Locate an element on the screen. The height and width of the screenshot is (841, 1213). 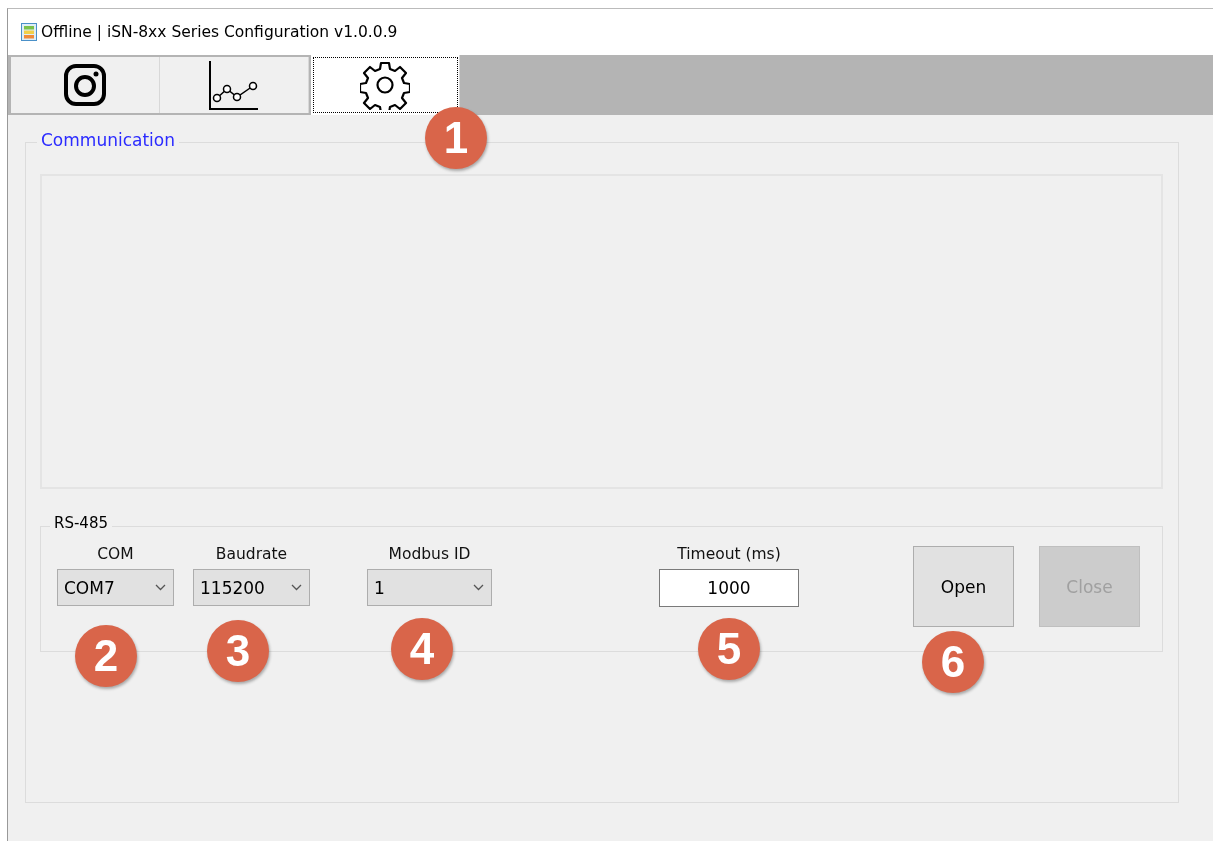
callout-badge: 5 is located at coordinates (729, 649).